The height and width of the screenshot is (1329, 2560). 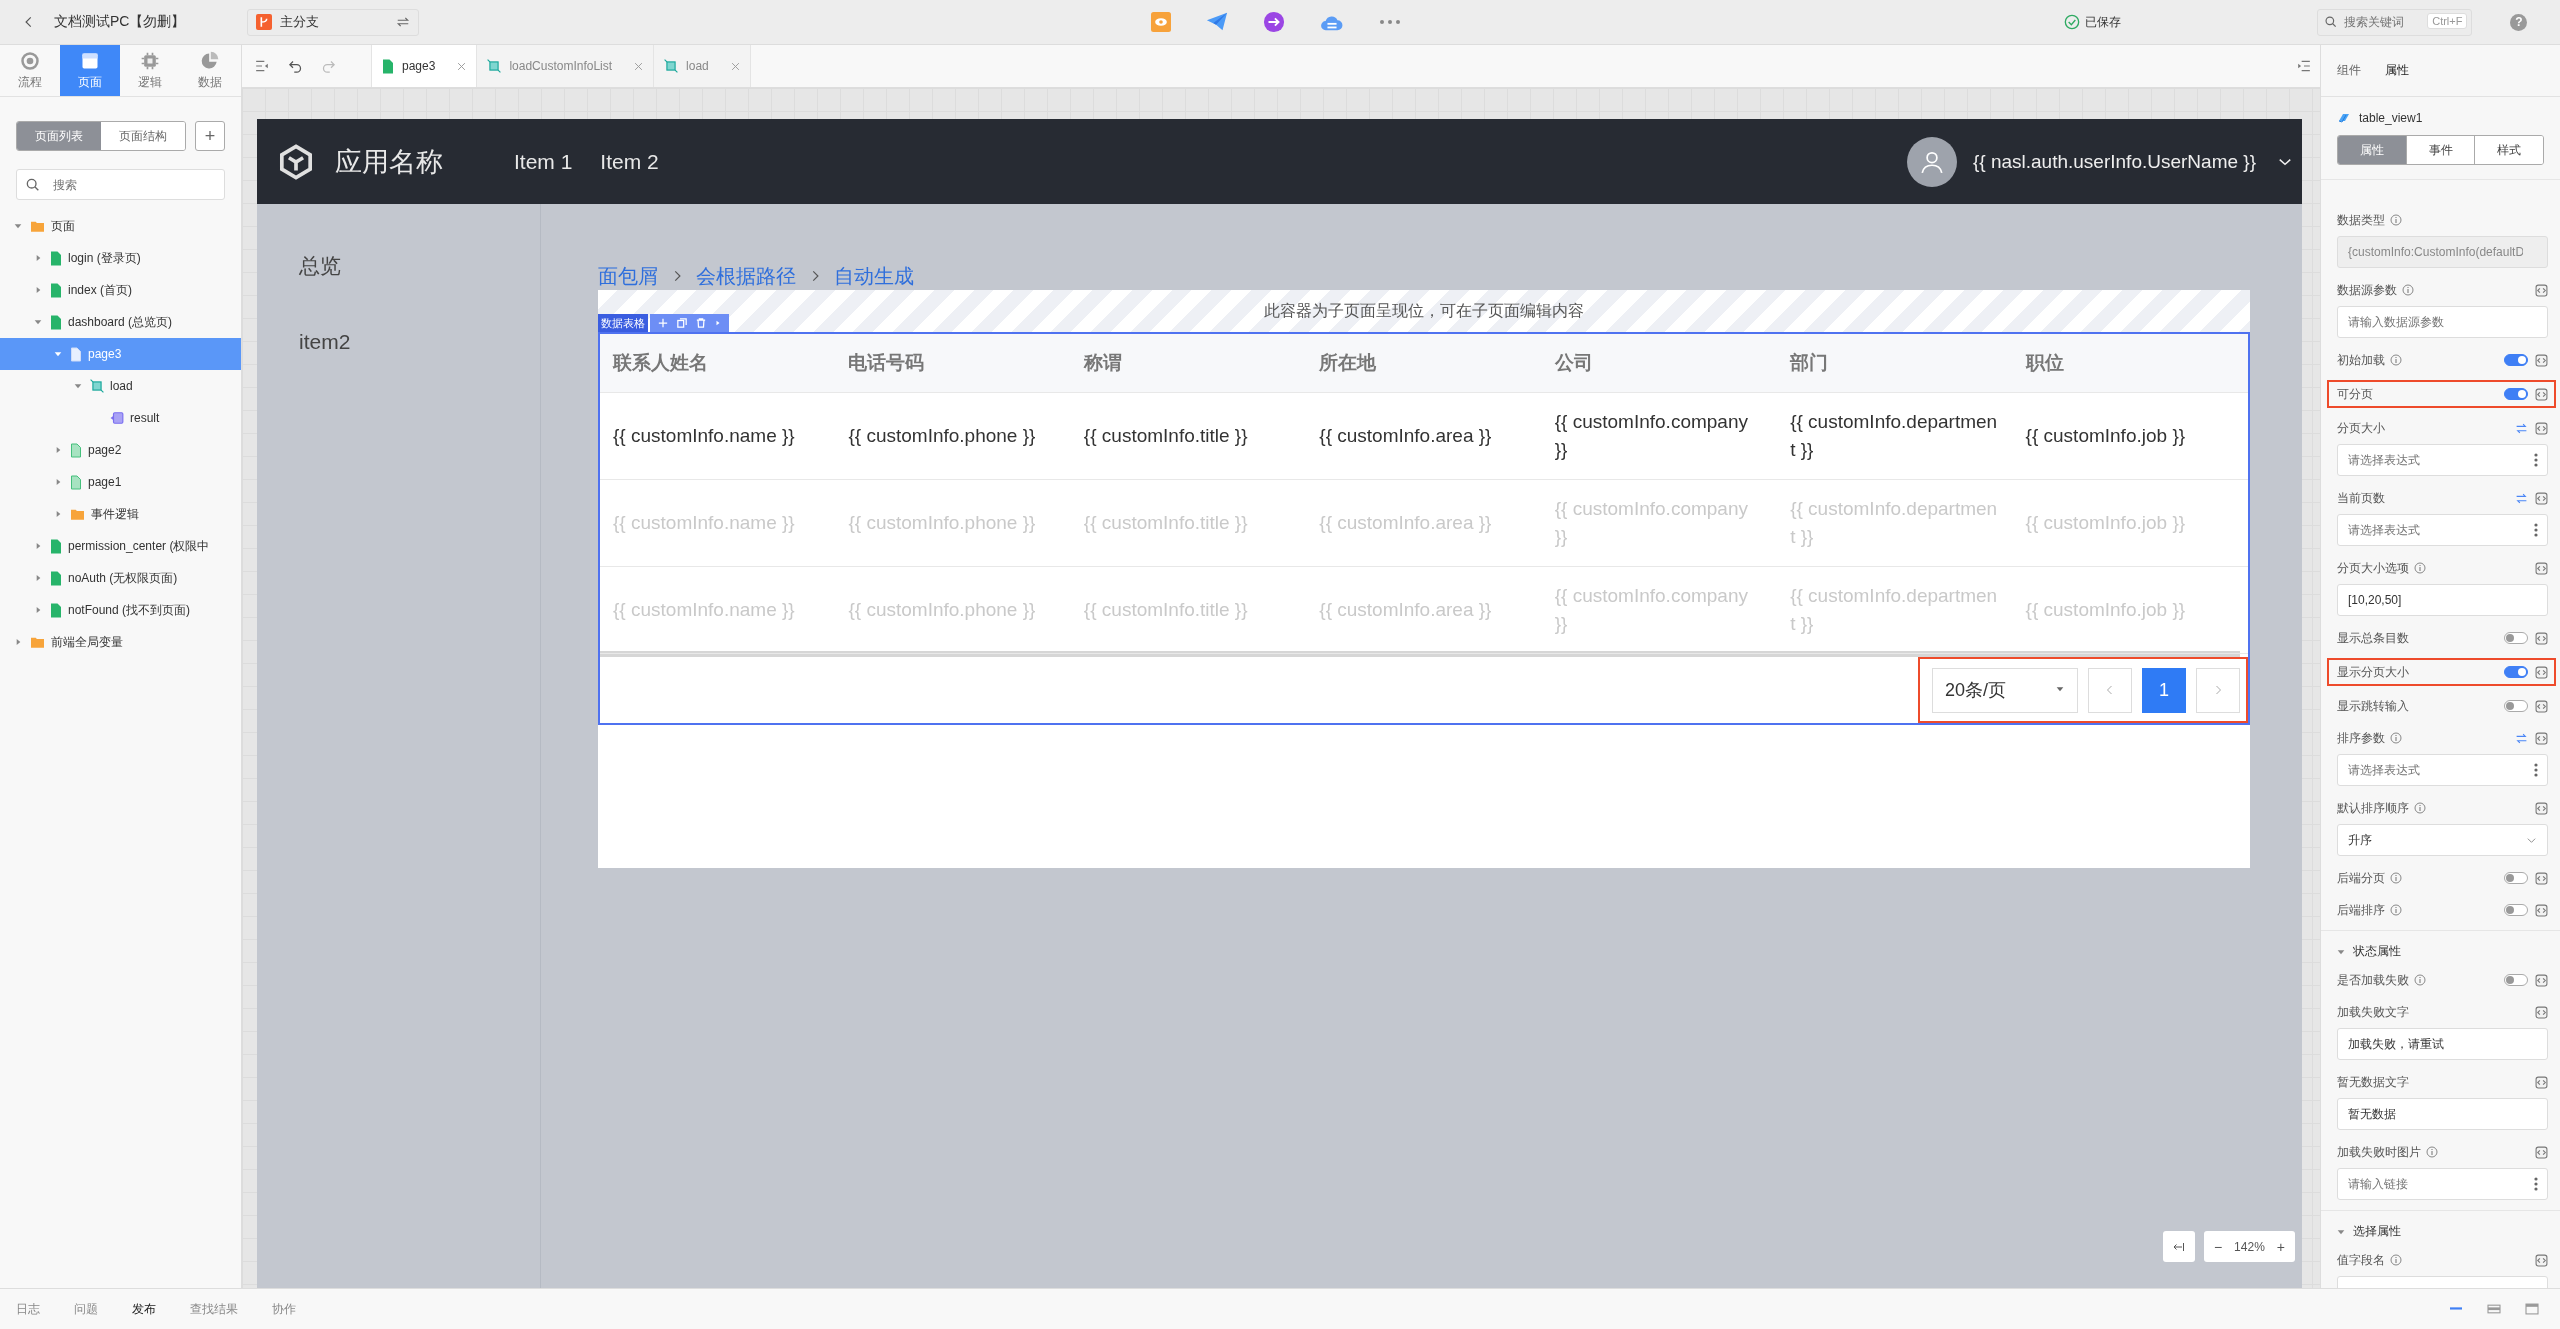 I want to click on bottom-tab: 发布, so click(x=144, y=1309).